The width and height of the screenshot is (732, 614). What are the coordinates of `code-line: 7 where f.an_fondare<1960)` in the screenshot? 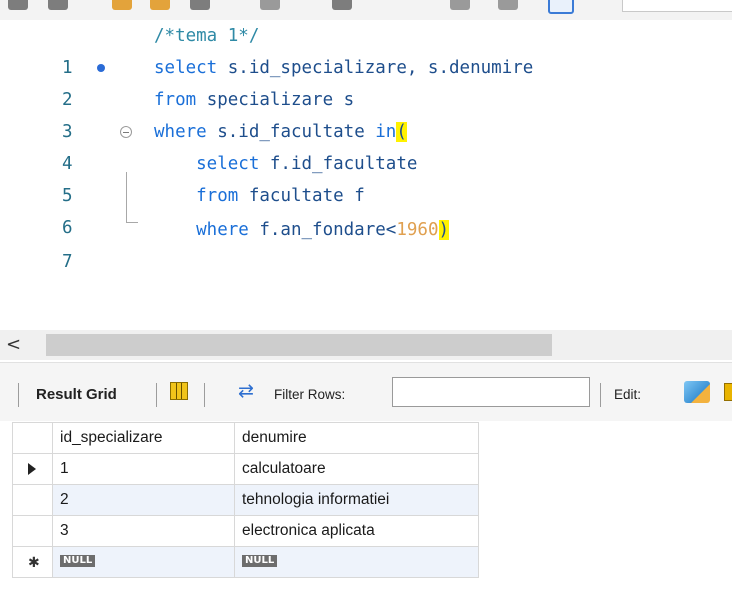 It's located at (366, 243).